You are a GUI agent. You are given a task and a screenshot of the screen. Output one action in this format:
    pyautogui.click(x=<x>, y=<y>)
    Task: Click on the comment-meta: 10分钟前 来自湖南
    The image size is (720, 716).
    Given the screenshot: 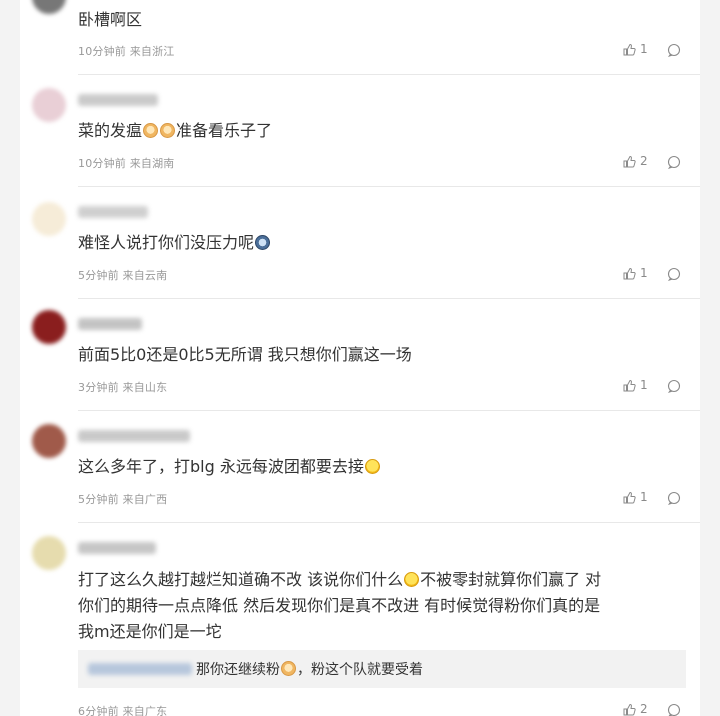 What is the action you would take?
    pyautogui.click(x=126, y=163)
    